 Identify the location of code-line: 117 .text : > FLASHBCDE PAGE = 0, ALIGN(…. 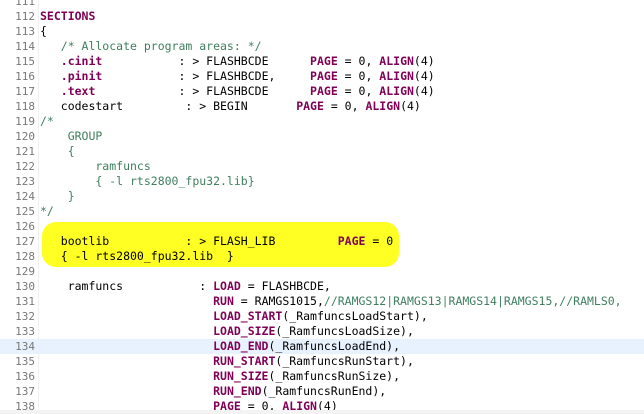
(322, 91).